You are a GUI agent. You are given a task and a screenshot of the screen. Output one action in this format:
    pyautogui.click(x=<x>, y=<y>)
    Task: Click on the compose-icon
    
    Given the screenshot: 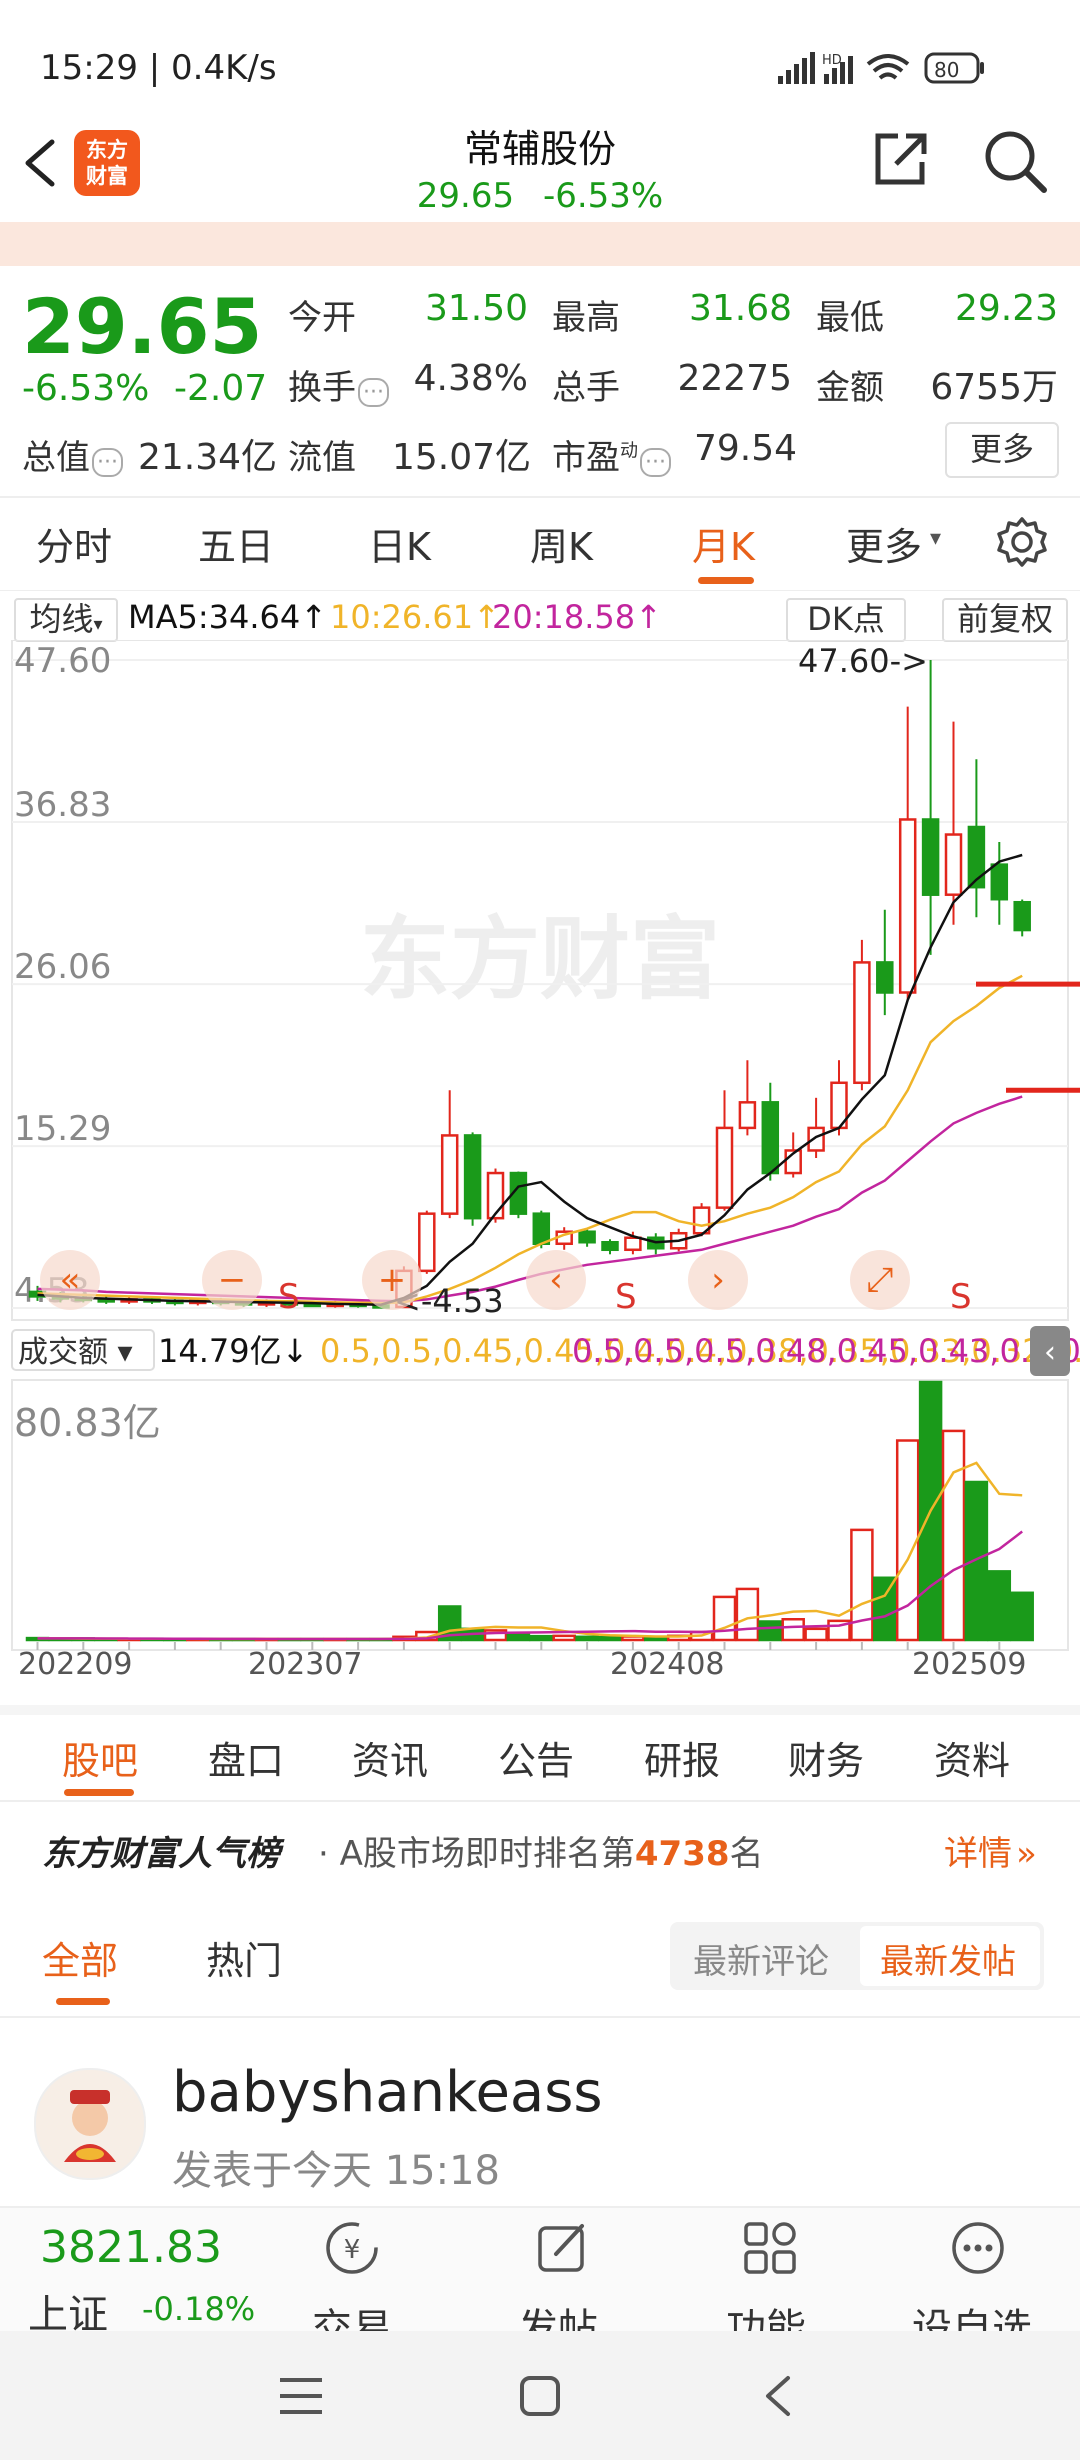 What is the action you would take?
    pyautogui.click(x=562, y=2248)
    